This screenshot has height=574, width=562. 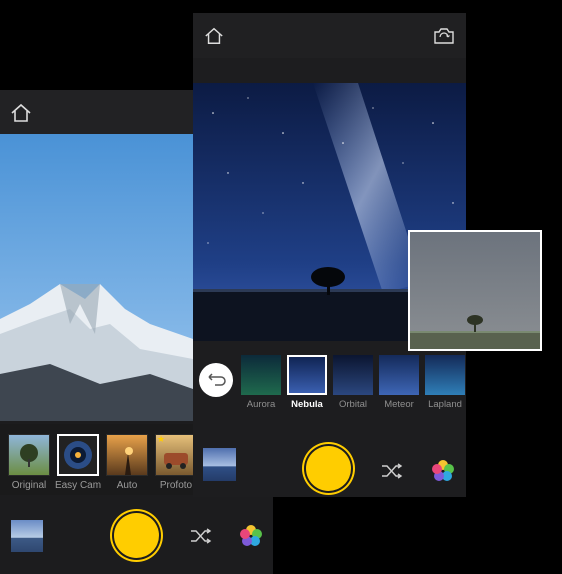 I want to click on camera-switch-icon, so click(x=444, y=36).